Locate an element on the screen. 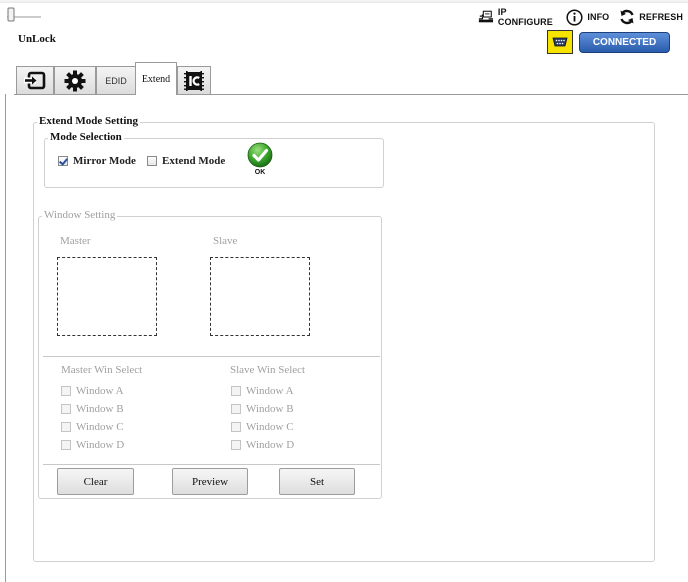  tab-edid-label: EDID is located at coordinates (116, 80).